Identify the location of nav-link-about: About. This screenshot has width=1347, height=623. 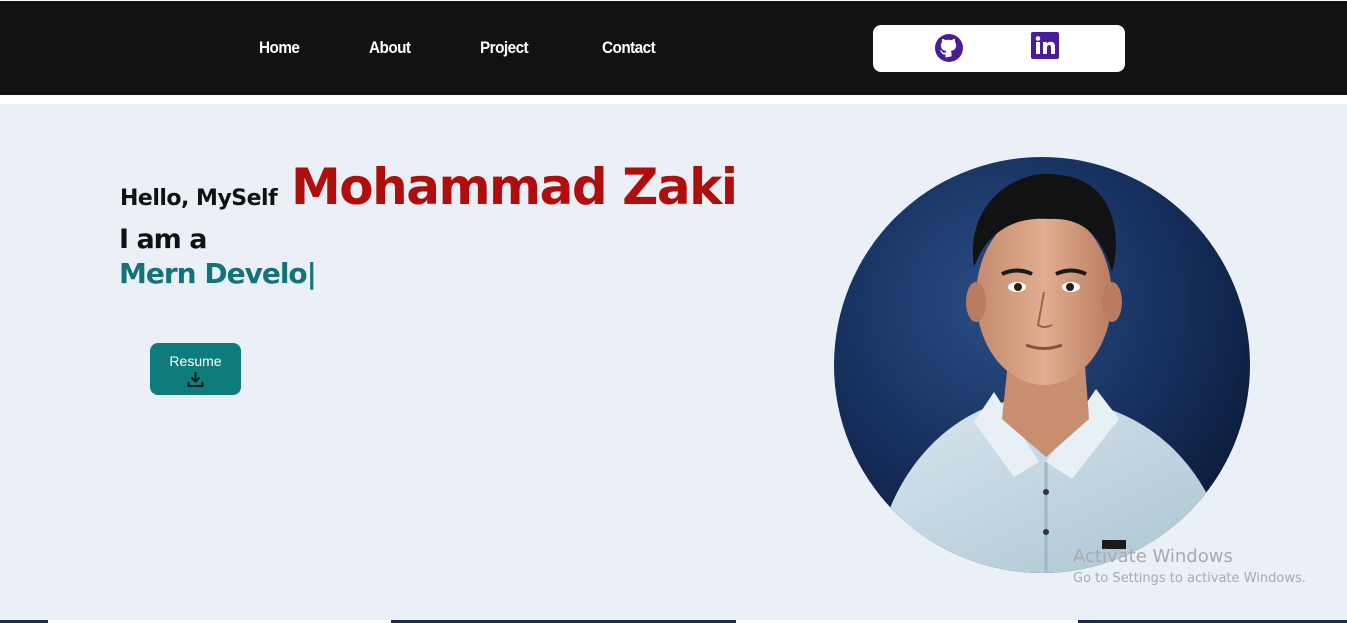
(390, 48).